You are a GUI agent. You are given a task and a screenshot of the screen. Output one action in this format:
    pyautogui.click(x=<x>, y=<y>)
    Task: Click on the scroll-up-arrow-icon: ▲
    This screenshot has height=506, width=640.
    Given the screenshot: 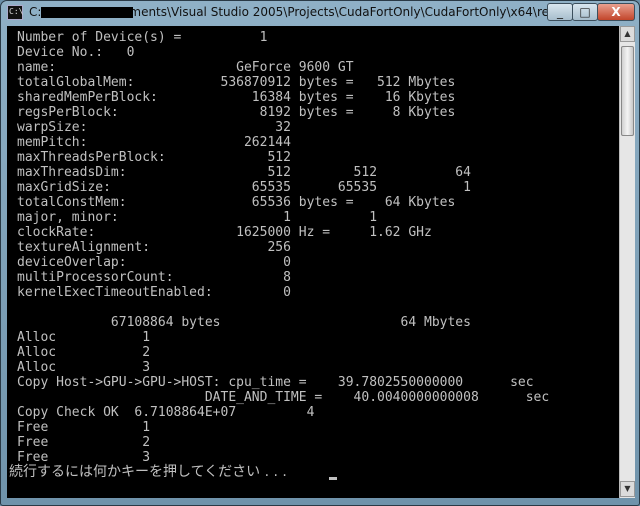 What is the action you would take?
    pyautogui.click(x=627, y=34)
    